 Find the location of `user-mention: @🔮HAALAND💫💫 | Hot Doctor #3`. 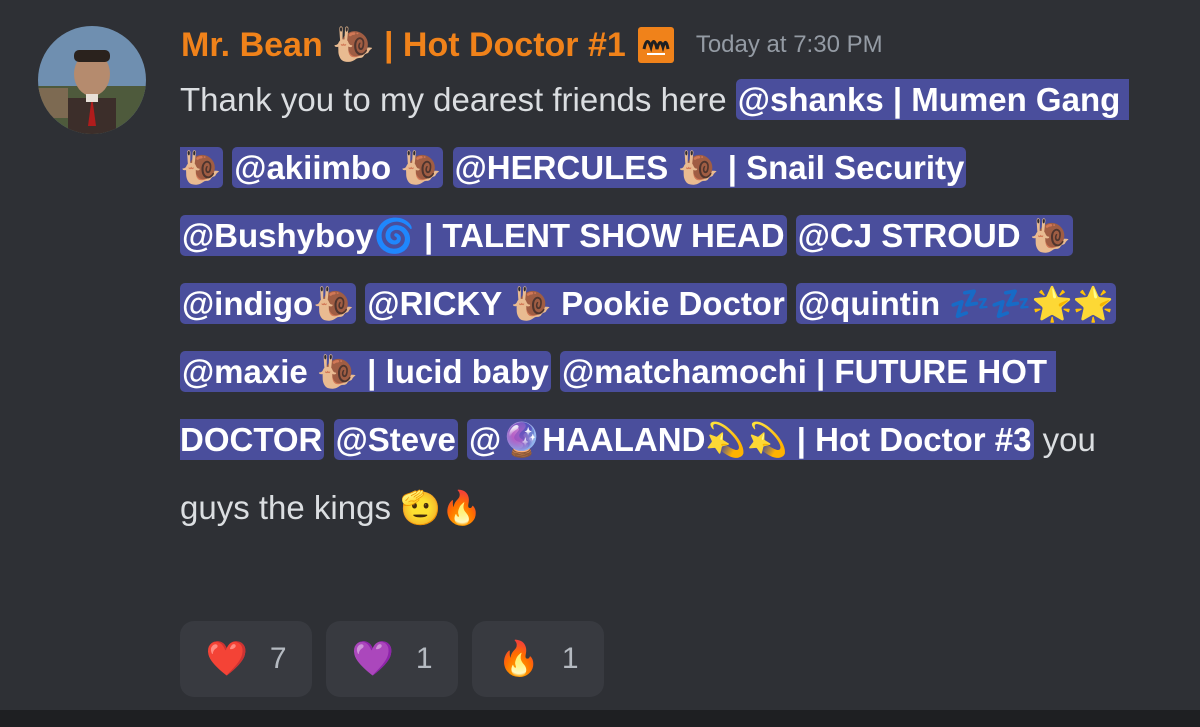

user-mention: @🔮HAALAND💫💫 | Hot Doctor #3 is located at coordinates (750, 439).